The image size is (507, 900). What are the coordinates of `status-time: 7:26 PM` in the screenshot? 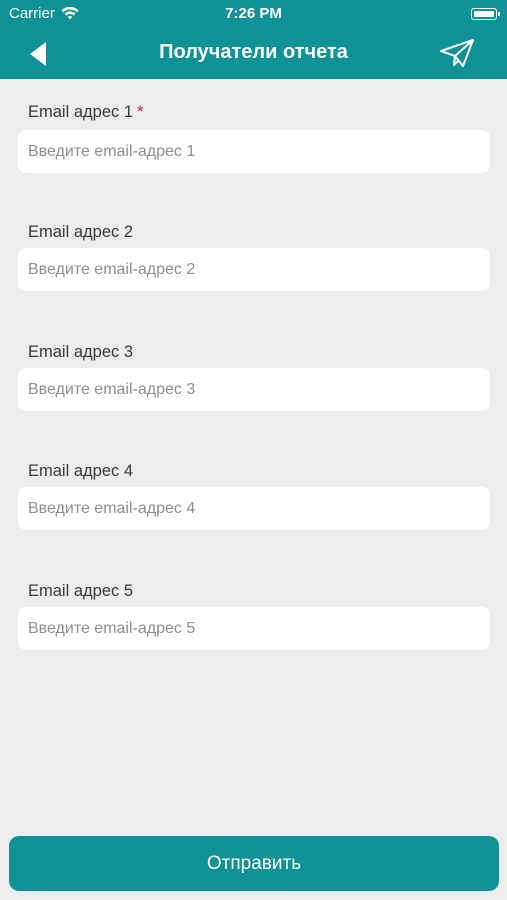 It's located at (253, 13).